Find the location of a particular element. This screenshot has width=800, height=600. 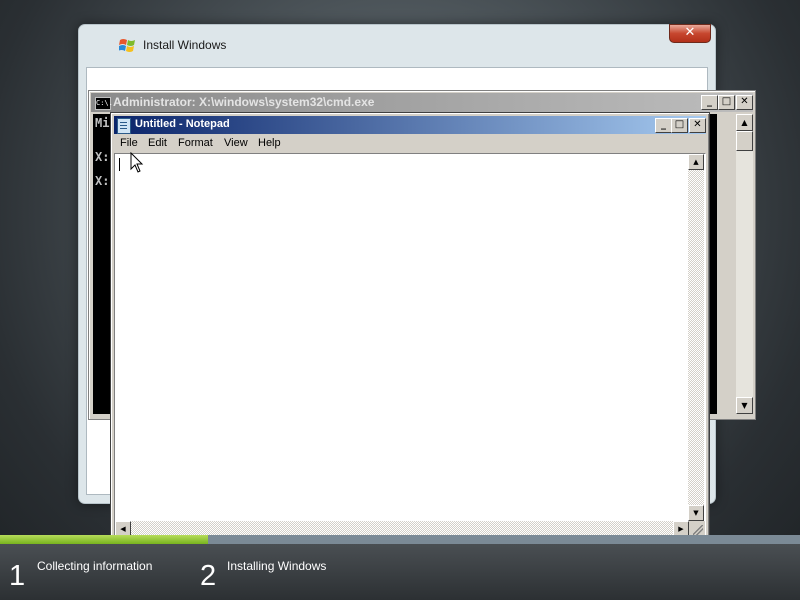

install-close-button: ✕ is located at coordinates (690, 33).